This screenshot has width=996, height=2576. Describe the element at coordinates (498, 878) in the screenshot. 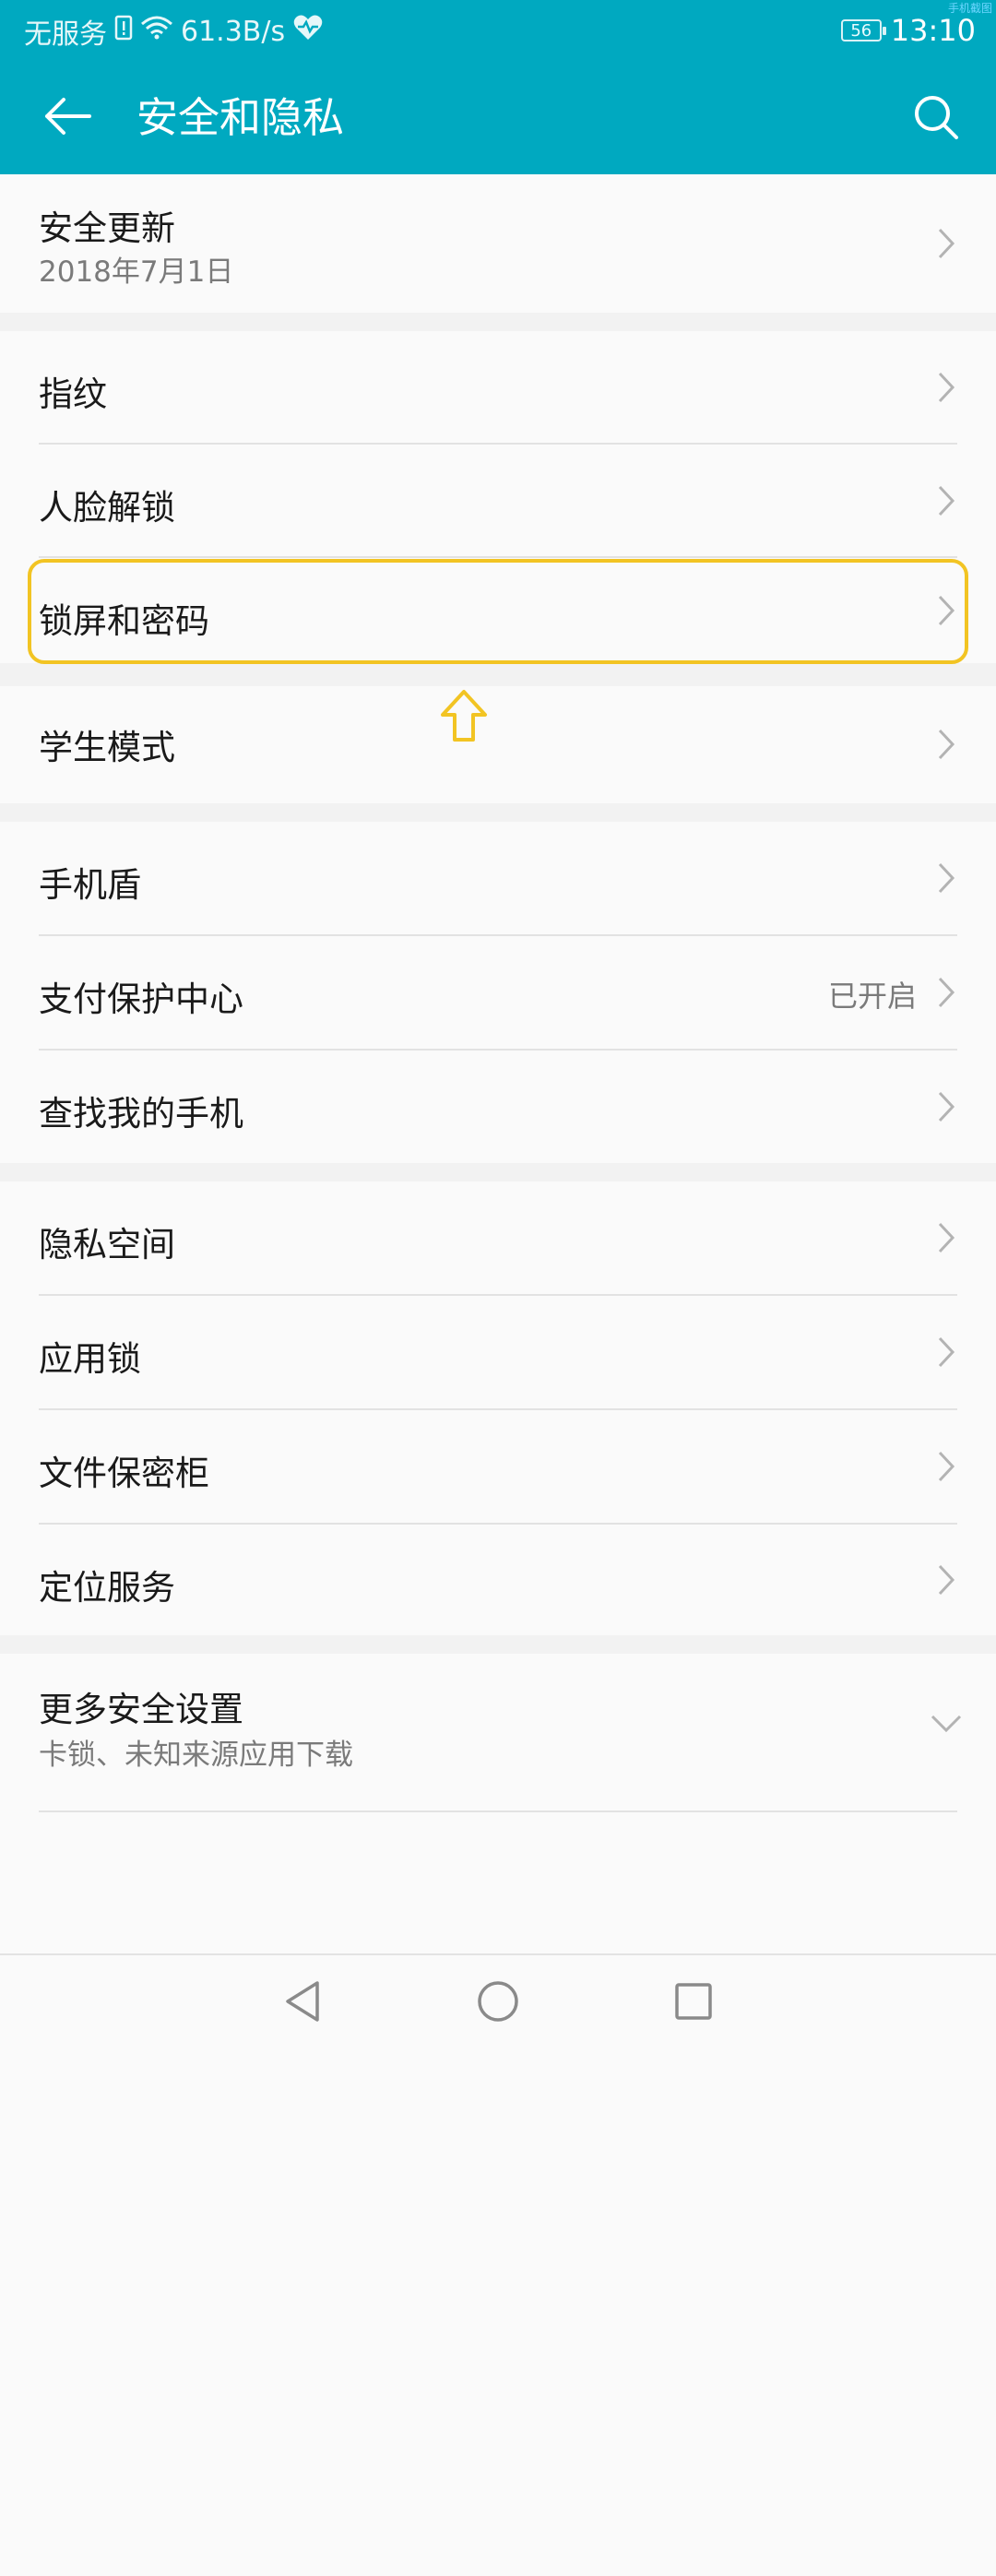

I see `list-item-phone-shield: 手机盾` at that location.